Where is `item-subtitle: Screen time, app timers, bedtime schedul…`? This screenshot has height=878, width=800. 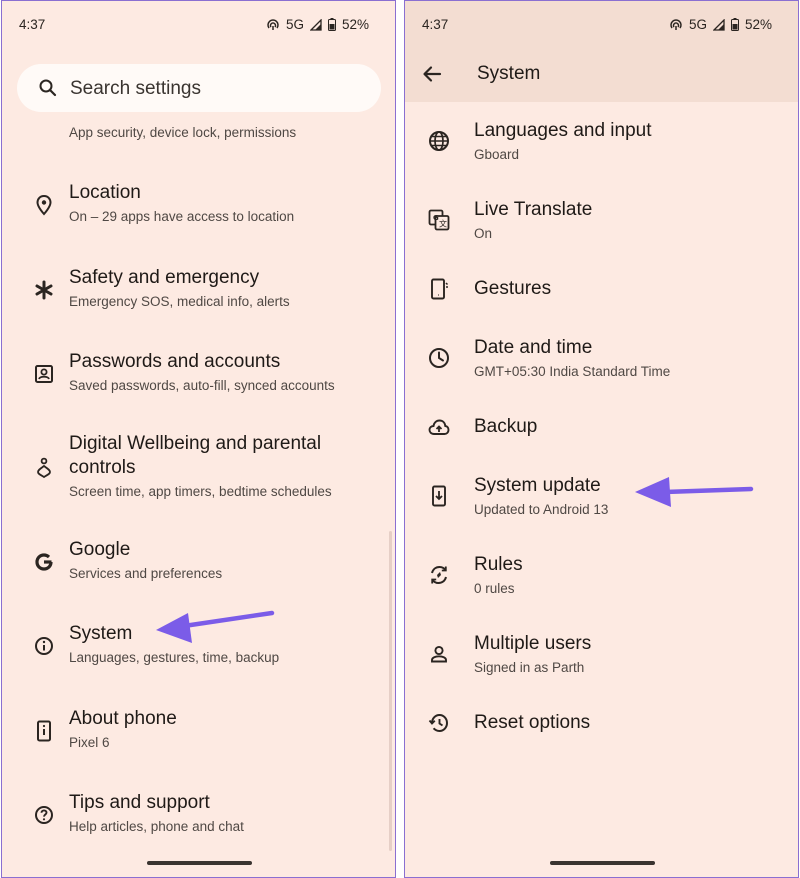 item-subtitle: Screen time, app timers, bedtime schedul… is located at coordinates (200, 491).